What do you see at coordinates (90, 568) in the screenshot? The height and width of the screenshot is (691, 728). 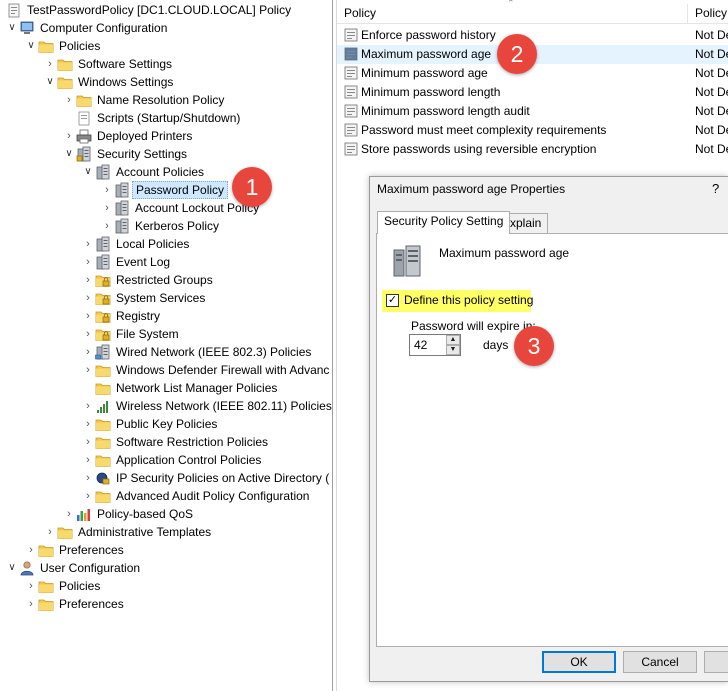 I see `tree-item-label: User Configuration` at bounding box center [90, 568].